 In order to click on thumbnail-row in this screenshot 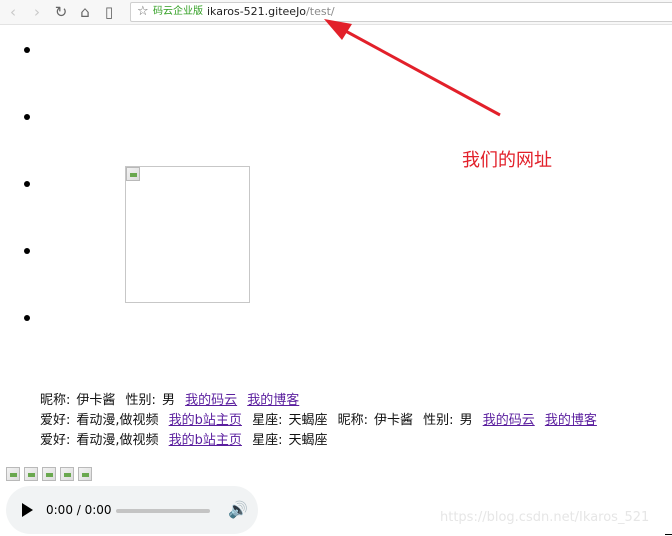, I will do `click(51, 475)`.